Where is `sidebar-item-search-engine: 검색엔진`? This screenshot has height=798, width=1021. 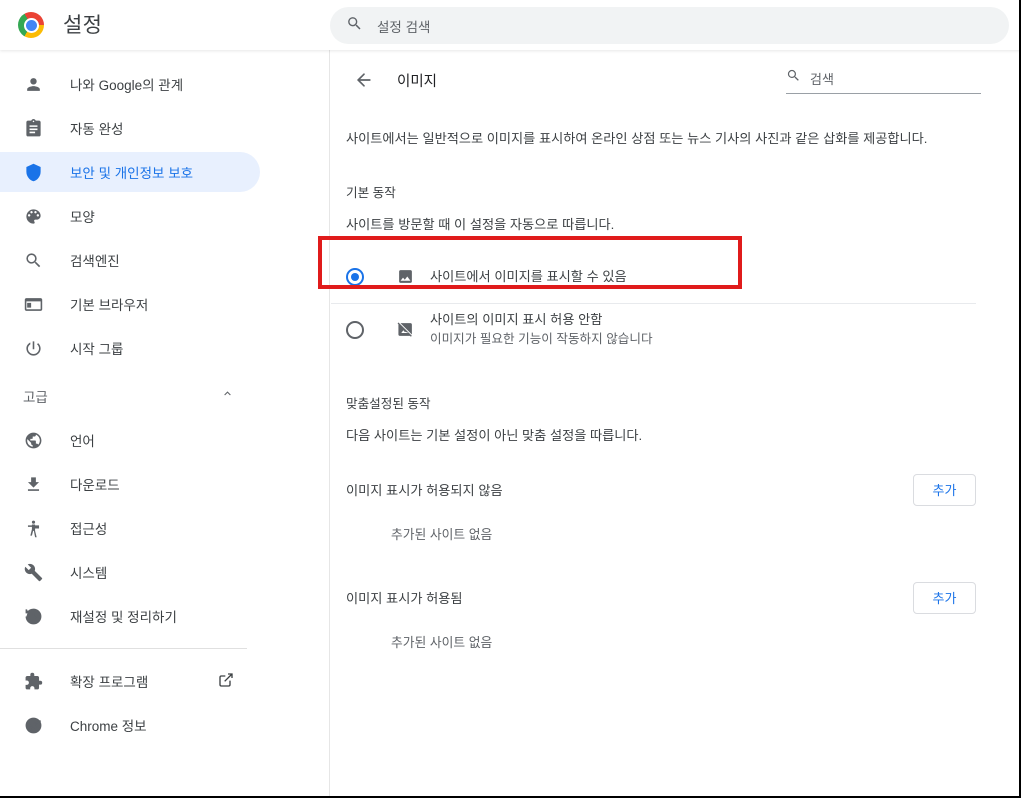 sidebar-item-search-engine: 검색엔진 is located at coordinates (164, 260).